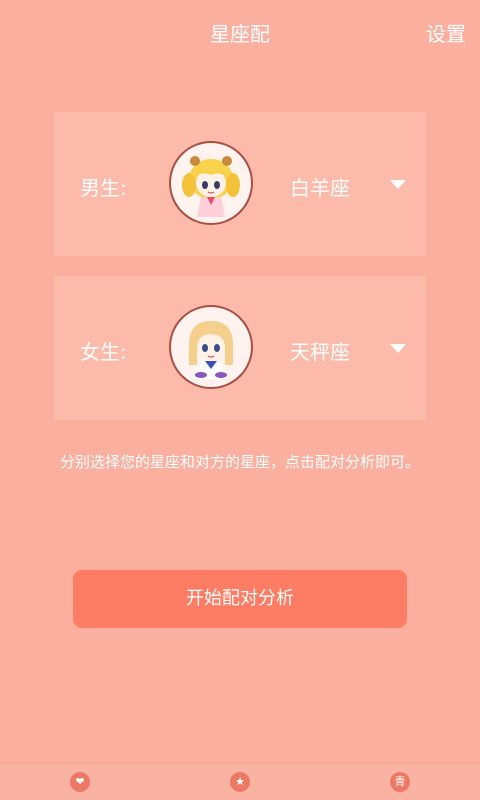 Image resolution: width=480 pixels, height=800 pixels. Describe the element at coordinates (103, 188) in the screenshot. I see `male-label: 男生:` at that location.